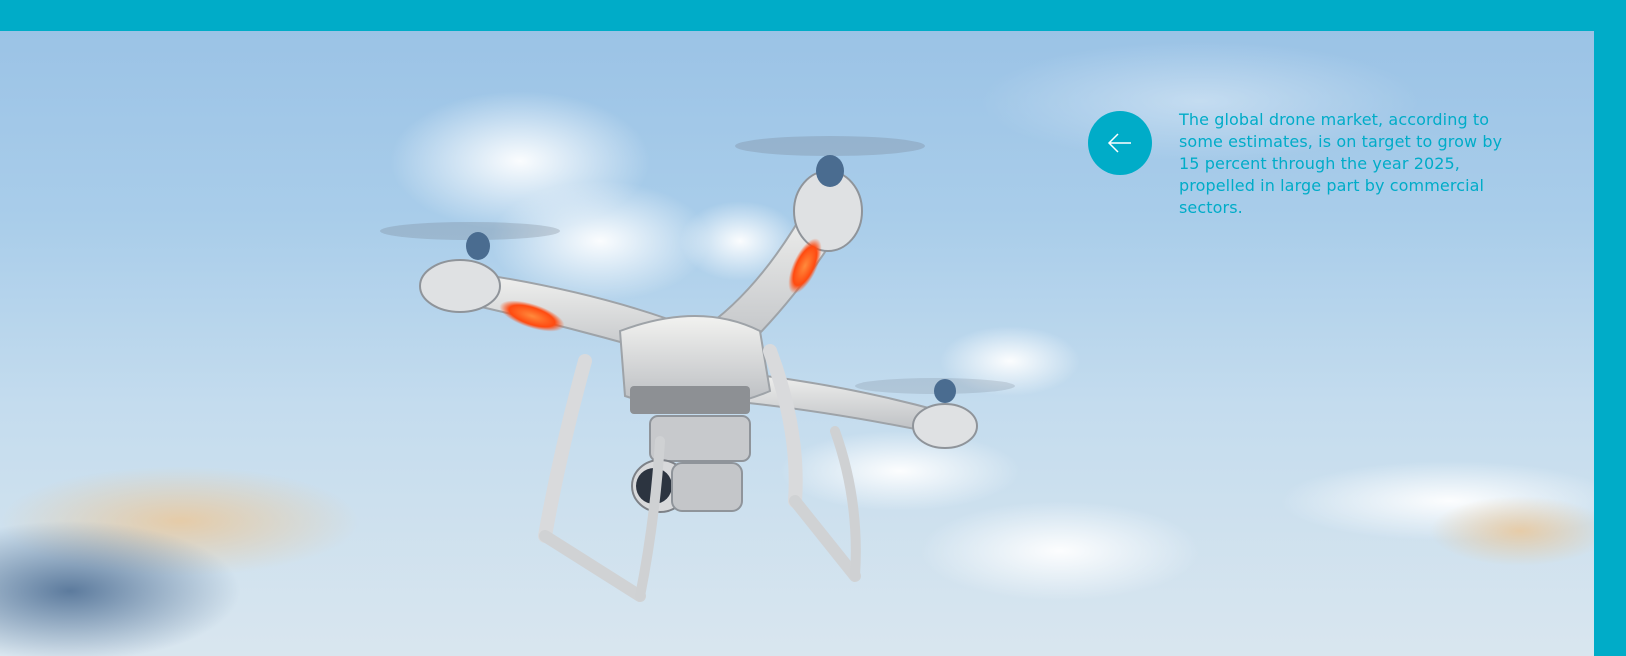 The width and height of the screenshot is (1626, 656). I want to click on back-button, so click(1120, 143).